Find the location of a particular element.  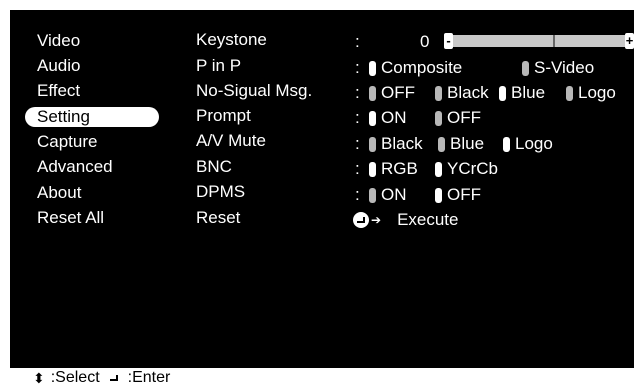

option-ycrcb: YCrCb is located at coordinates (466, 169).